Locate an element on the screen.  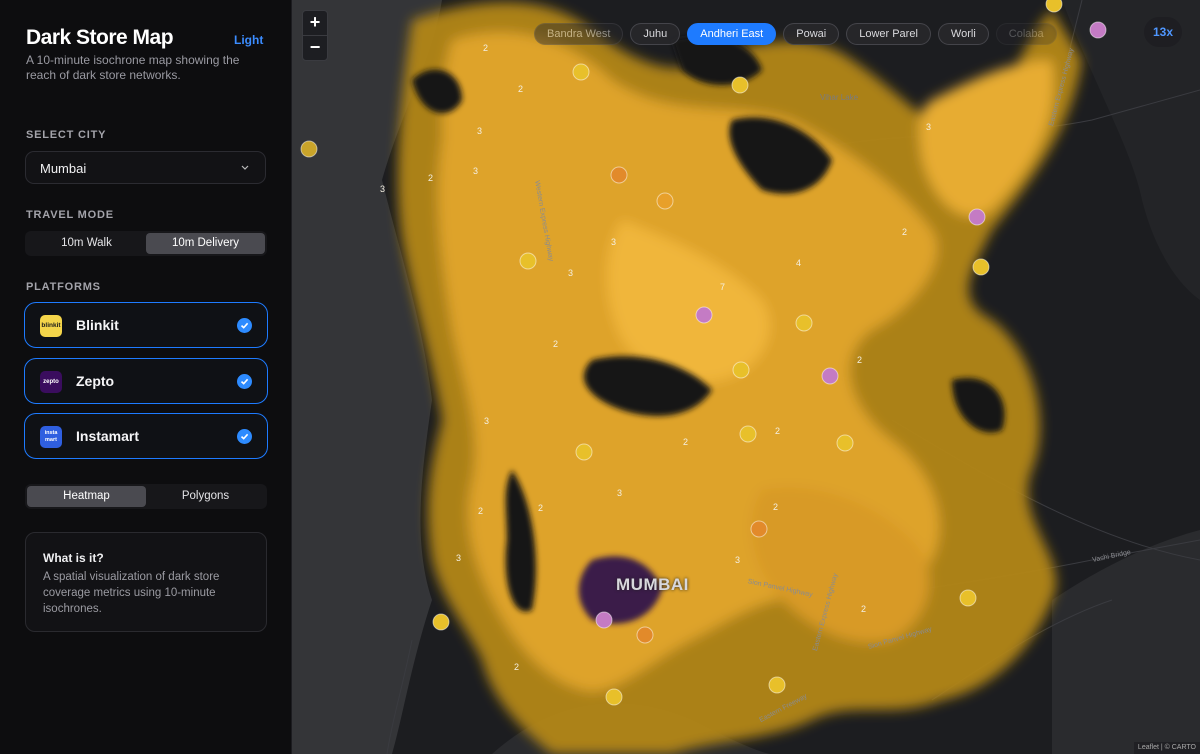
area-chip: Worli is located at coordinates (963, 34).